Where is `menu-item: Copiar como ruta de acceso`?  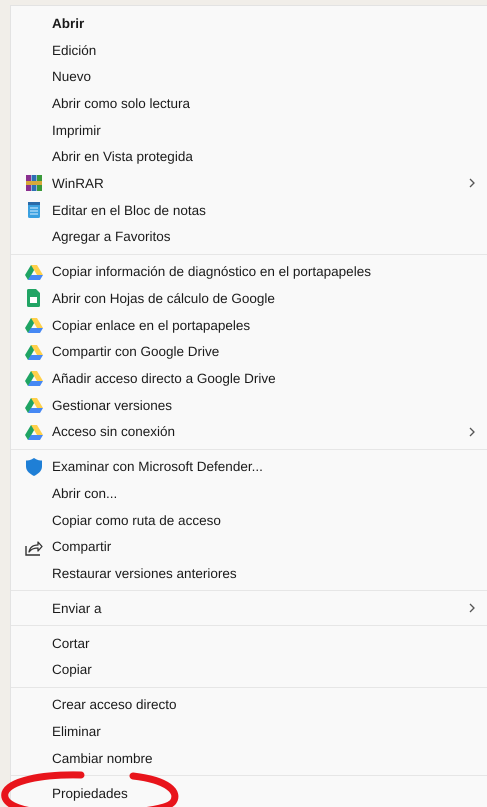
menu-item: Copiar como ruta de acceso is located at coordinates (136, 520).